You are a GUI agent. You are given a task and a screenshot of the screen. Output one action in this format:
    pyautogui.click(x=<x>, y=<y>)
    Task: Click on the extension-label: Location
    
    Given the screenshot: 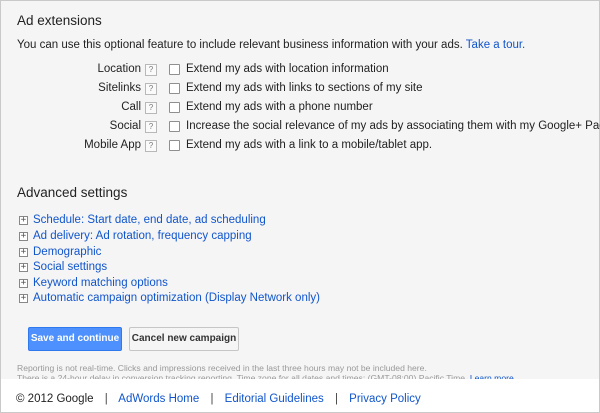 What is the action you would take?
    pyautogui.click(x=119, y=69)
    